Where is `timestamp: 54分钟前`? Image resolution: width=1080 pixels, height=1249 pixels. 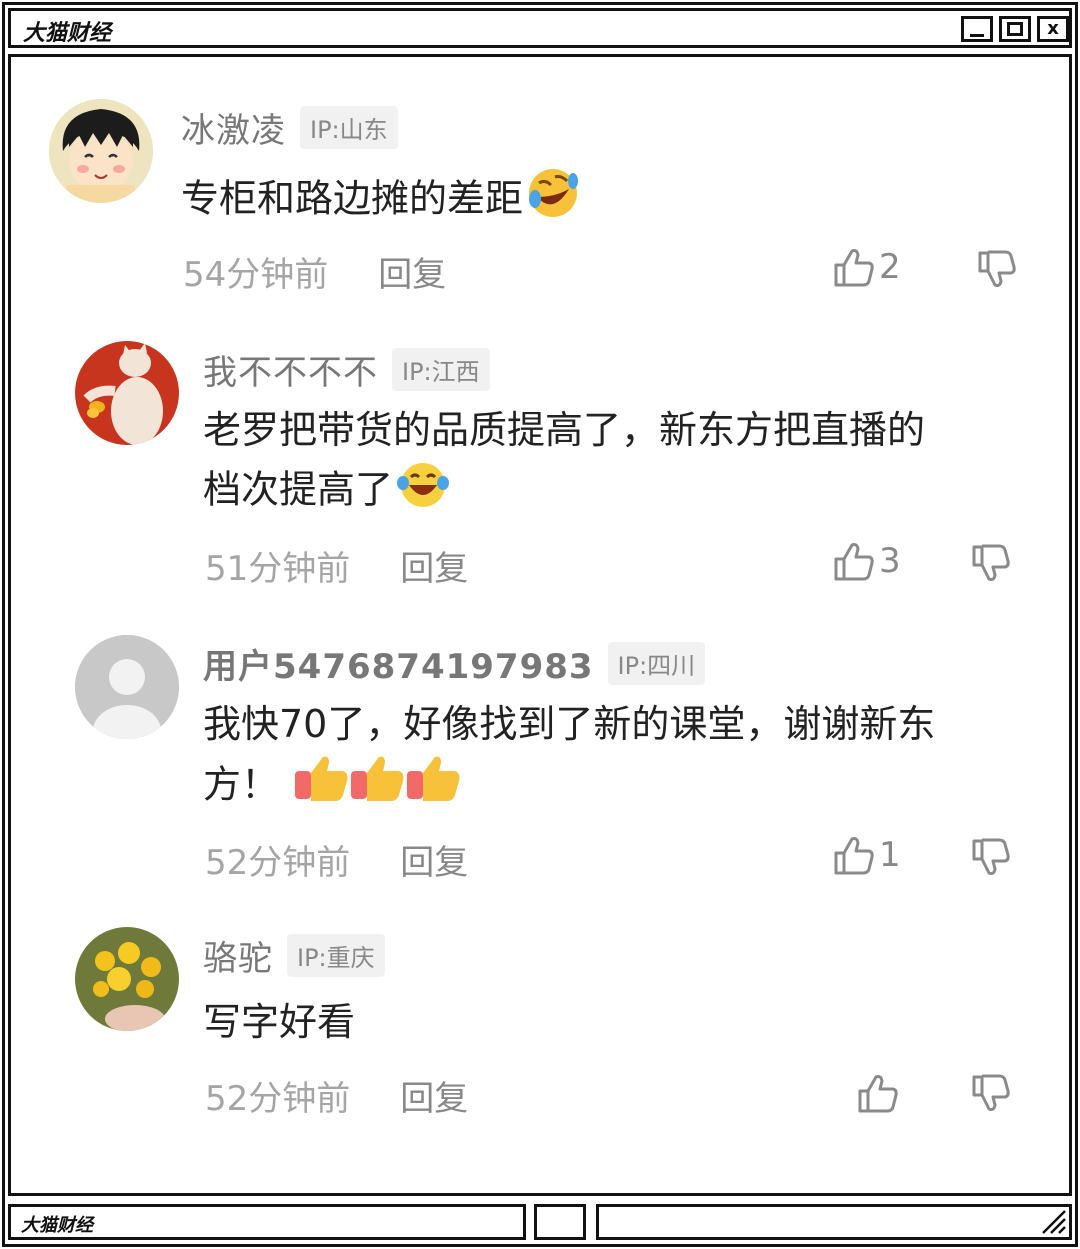
timestamp: 54分钟前 is located at coordinates (256, 275).